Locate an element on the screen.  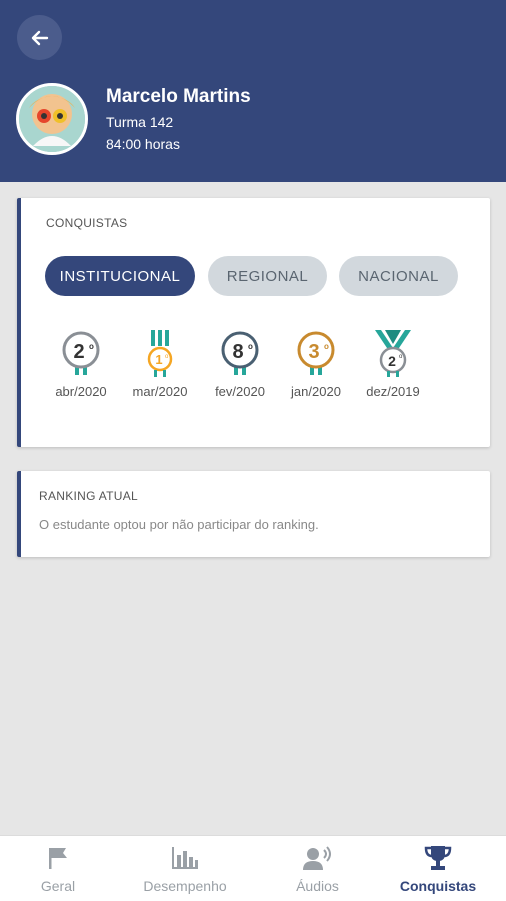
profile-hours: 84:00 horas is located at coordinates (143, 144).